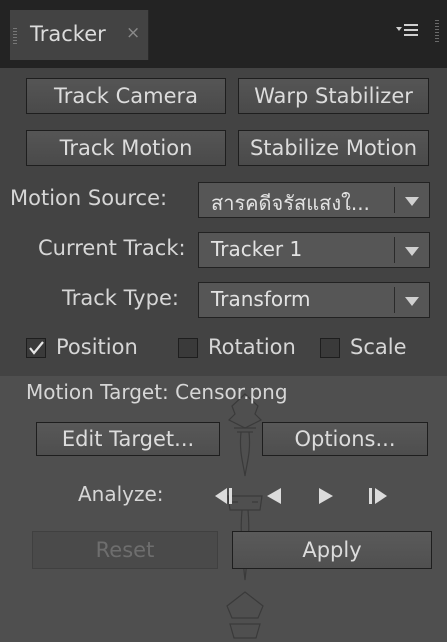 The width and height of the screenshot is (447, 642). I want to click on apply-button: Apply, so click(332, 550).